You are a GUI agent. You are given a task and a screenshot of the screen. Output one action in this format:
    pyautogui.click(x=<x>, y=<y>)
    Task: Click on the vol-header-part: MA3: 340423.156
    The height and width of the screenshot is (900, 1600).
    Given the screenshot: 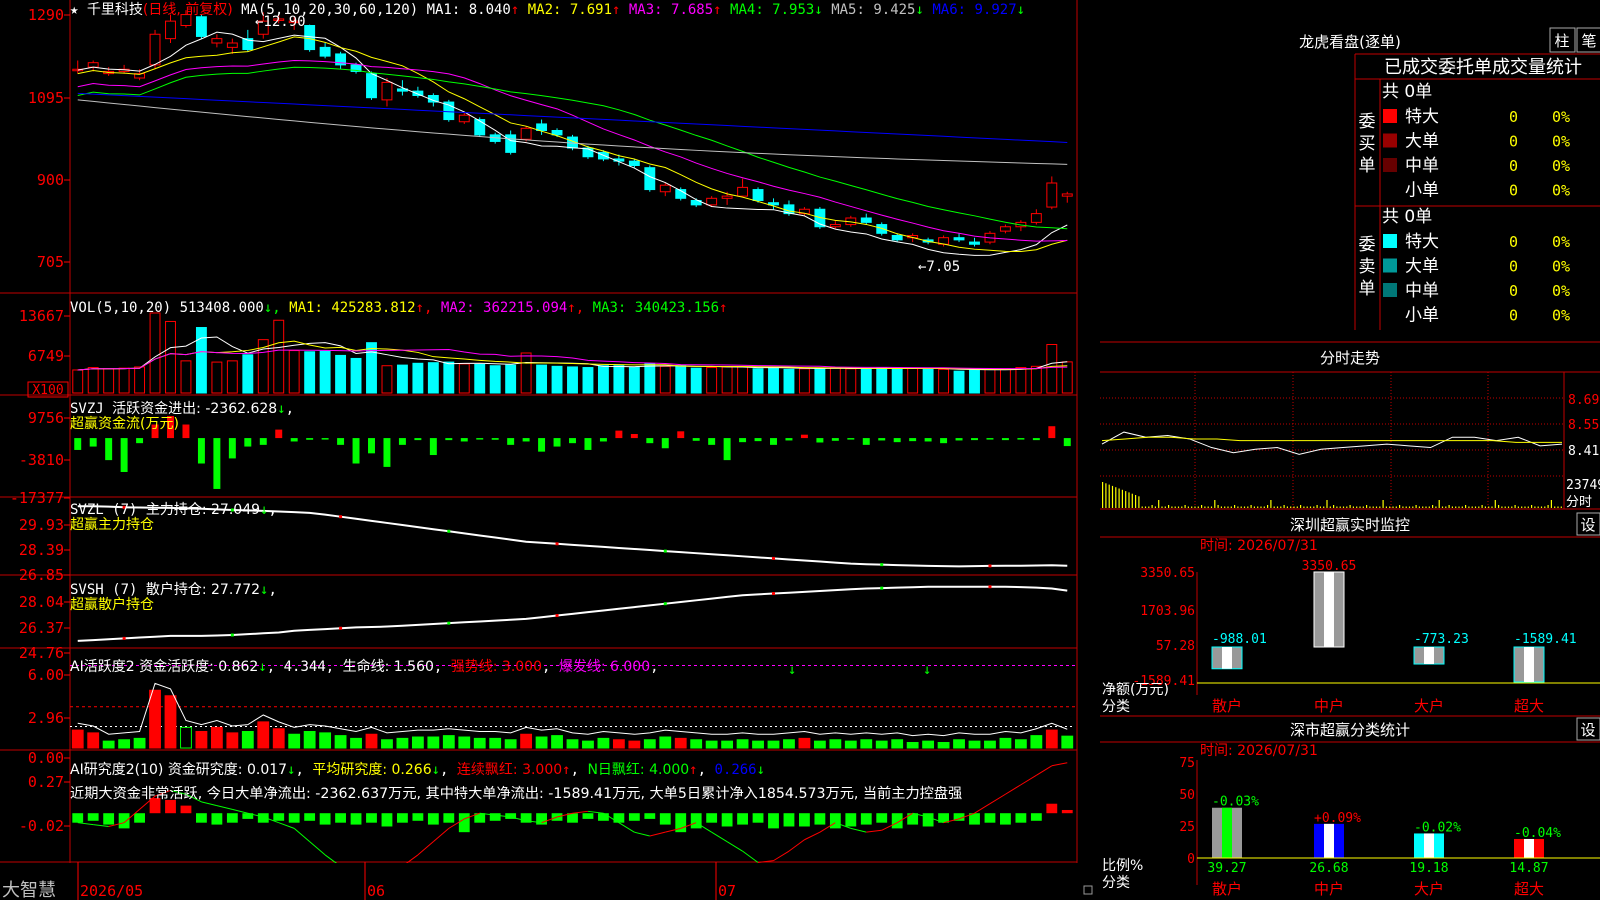 What is the action you would take?
    pyautogui.click(x=656, y=308)
    